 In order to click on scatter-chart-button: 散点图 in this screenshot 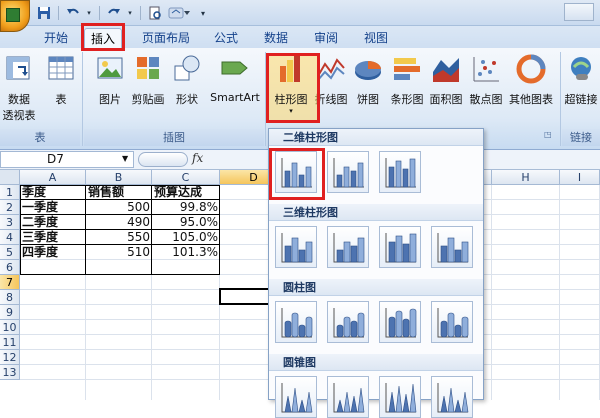, I will do `click(486, 80)`.